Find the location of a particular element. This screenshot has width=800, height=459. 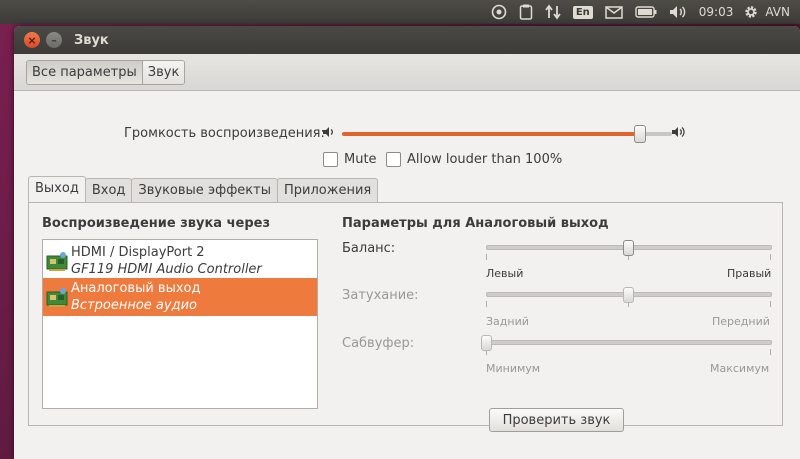

subwoofer-label: Сабвуфер: is located at coordinates (378, 343).